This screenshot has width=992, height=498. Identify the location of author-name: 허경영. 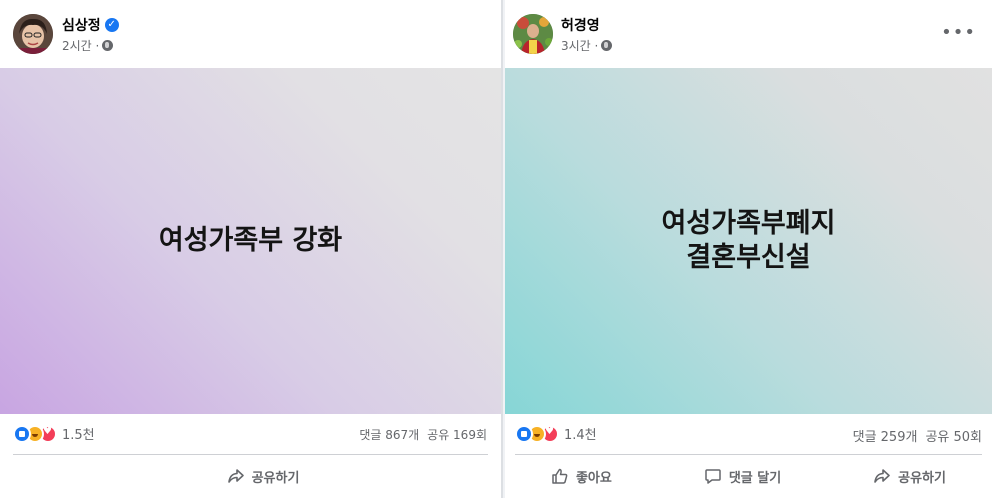
(580, 25).